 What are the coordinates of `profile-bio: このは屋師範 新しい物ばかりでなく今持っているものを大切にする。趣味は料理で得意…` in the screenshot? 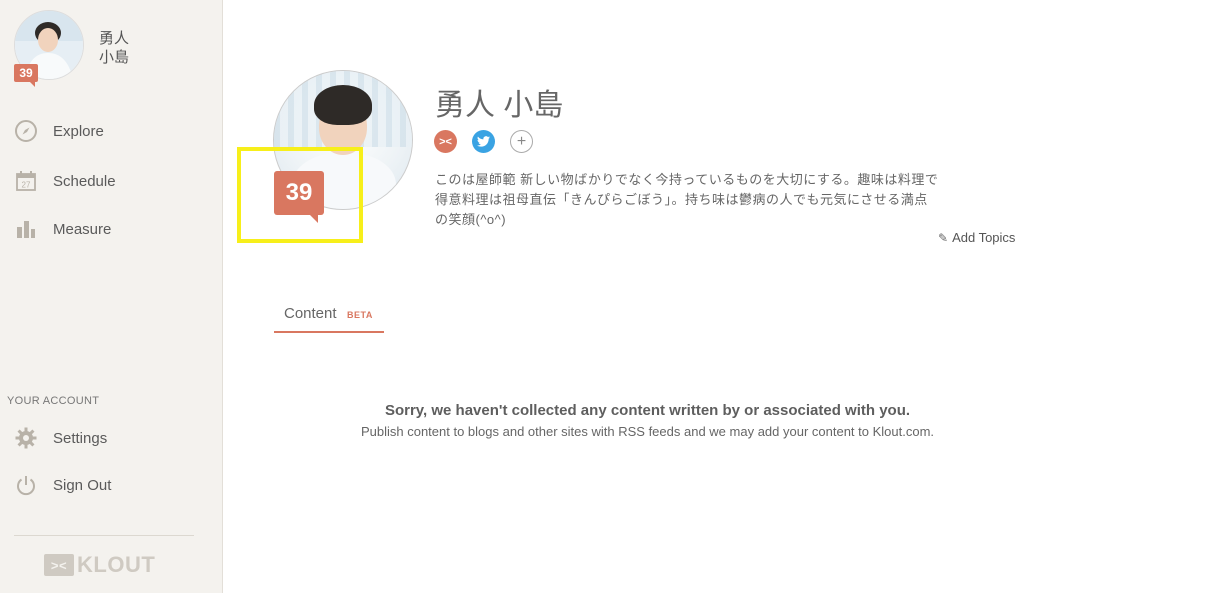 It's located at (687, 199).